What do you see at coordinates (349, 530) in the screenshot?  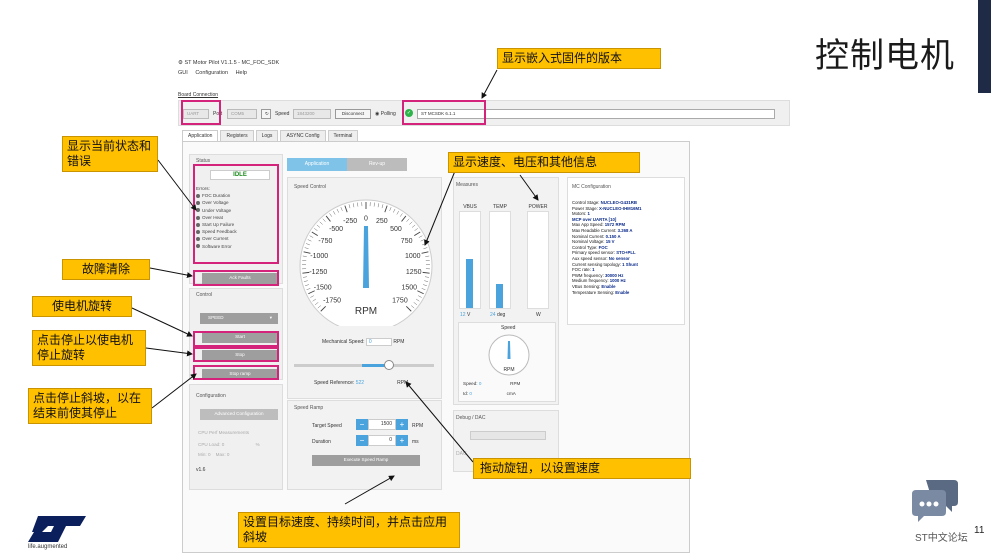 I see `callout-ramp: 设置目标速度、持续时间，并点击应用斜坡` at bounding box center [349, 530].